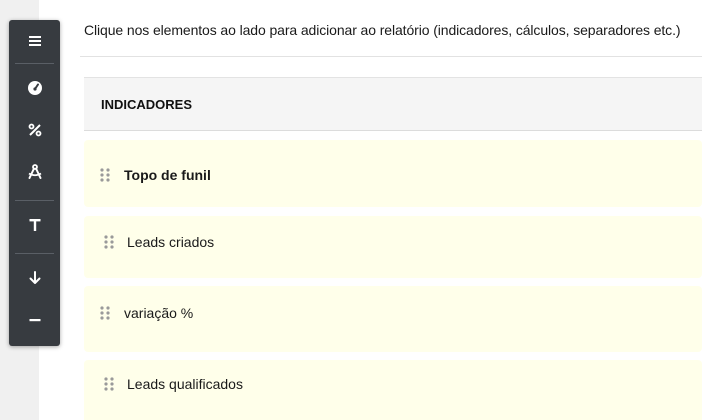 The width and height of the screenshot is (702, 420). I want to click on add-calculation-button, so click(34, 172).